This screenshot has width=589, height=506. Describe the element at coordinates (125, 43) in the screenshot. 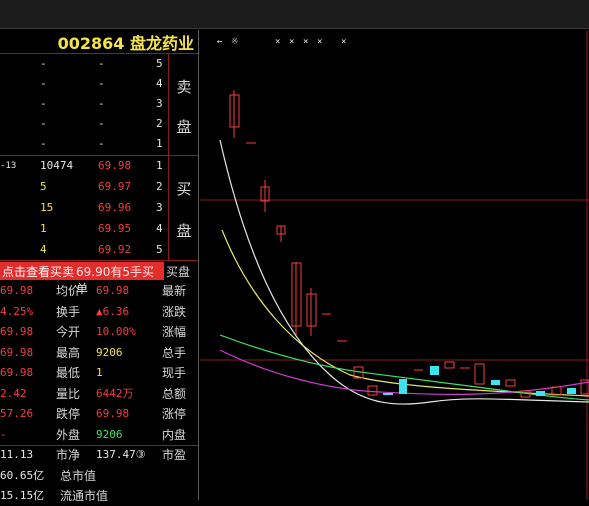

I see `stock-title-text: 002864 盘龙药业` at that location.